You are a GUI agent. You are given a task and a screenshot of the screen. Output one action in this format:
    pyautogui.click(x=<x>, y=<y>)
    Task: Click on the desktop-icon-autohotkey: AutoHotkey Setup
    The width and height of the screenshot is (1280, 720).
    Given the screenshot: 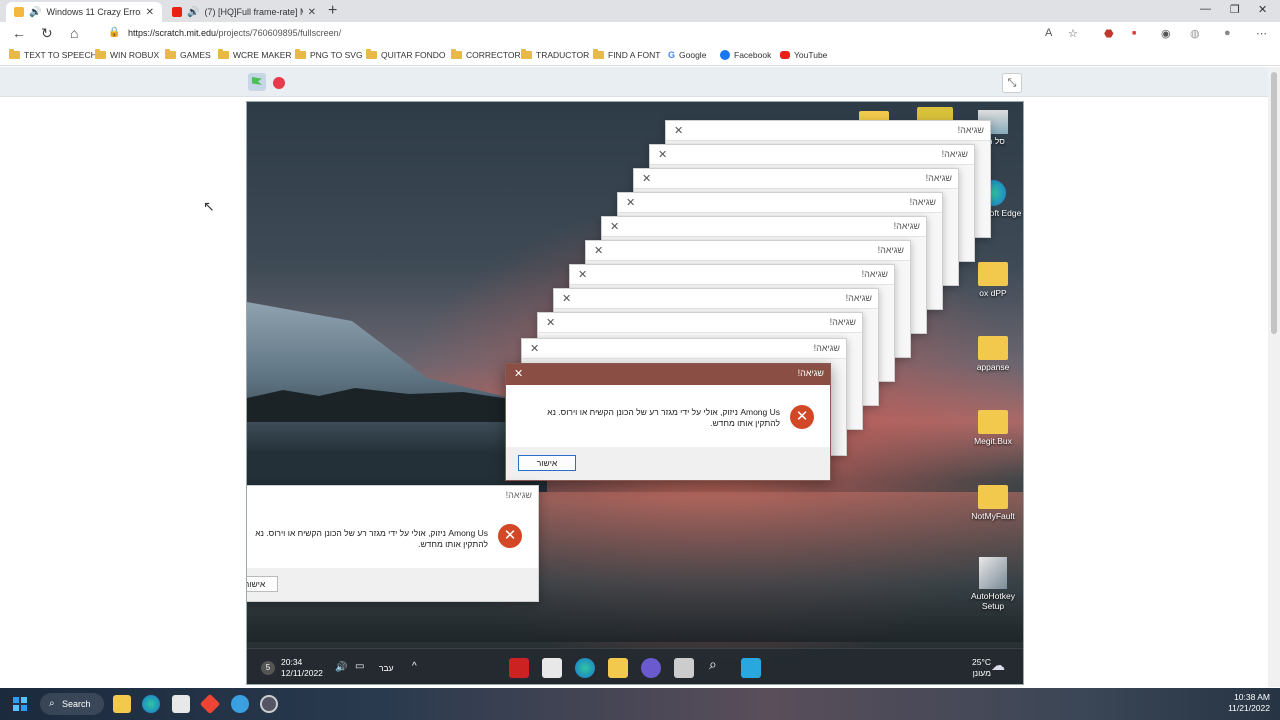 What is the action you would take?
    pyautogui.click(x=993, y=584)
    